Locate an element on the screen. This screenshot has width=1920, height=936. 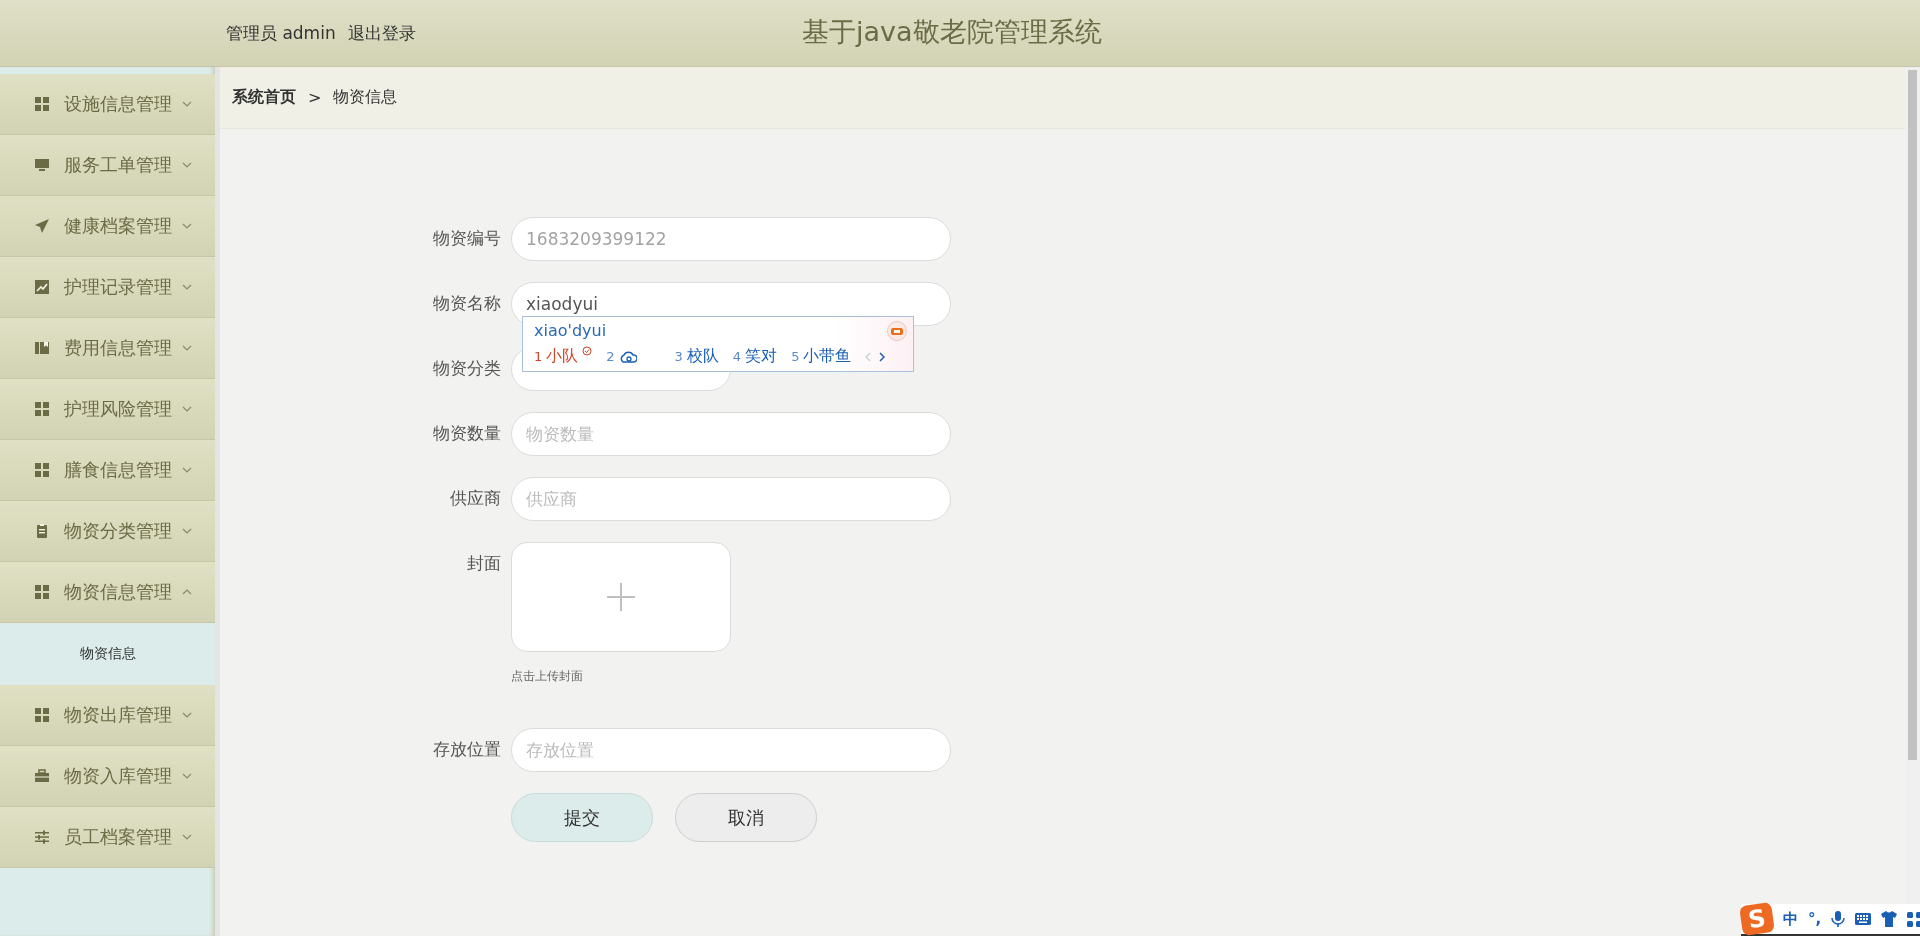
upload-hint: 点击上传封面 is located at coordinates (547, 676).